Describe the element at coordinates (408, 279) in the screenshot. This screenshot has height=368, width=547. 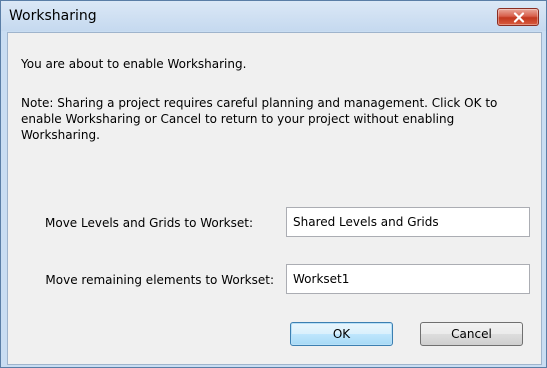
I see `remaining-workset-field: Workset1` at that location.